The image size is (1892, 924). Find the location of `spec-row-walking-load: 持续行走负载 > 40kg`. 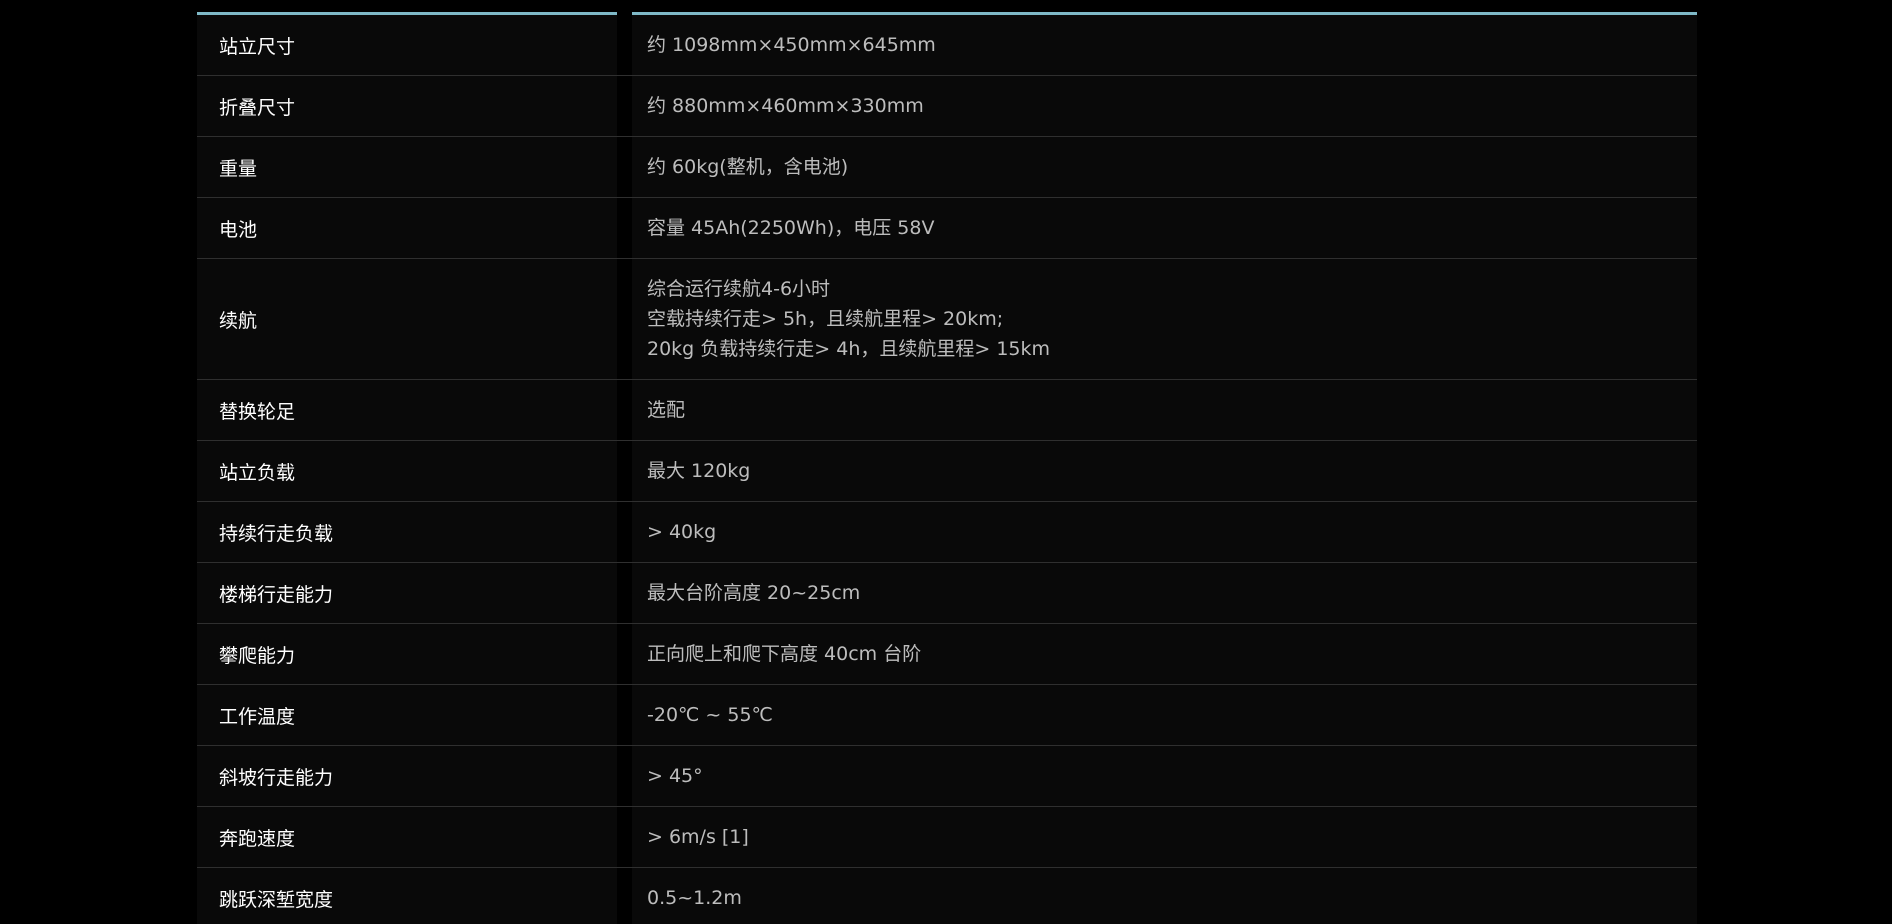

spec-row-walking-load: 持续行走负载 > 40kg is located at coordinates (947, 532).